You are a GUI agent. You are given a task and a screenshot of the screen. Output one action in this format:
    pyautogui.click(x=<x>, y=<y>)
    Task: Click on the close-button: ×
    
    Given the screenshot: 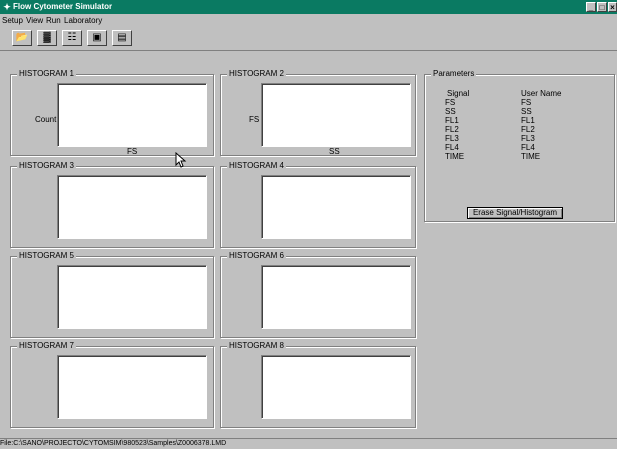 What is the action you would take?
    pyautogui.click(x=612, y=7)
    